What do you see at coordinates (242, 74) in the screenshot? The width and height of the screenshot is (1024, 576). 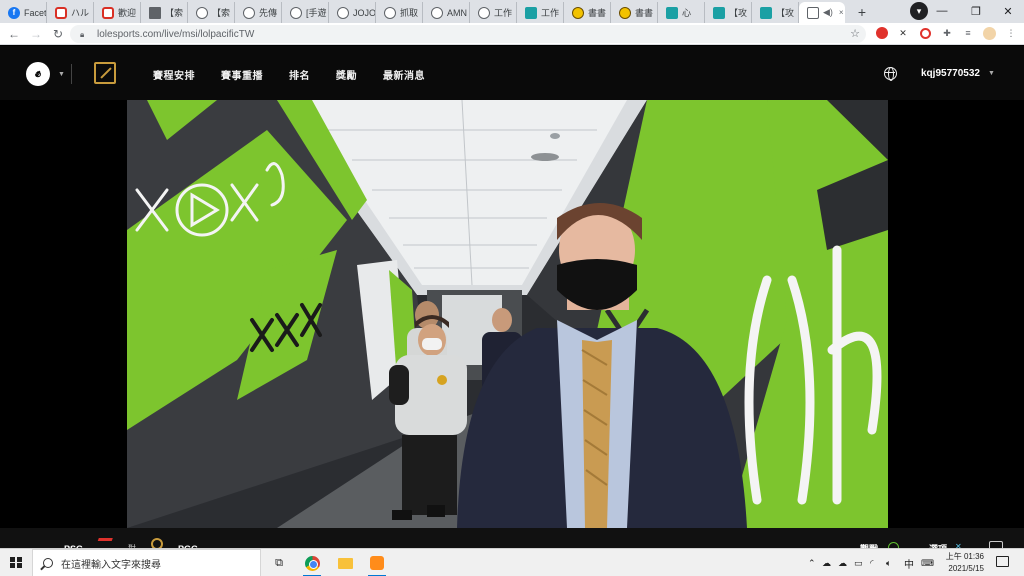 I see `nav-vods: 賽事重播` at bounding box center [242, 74].